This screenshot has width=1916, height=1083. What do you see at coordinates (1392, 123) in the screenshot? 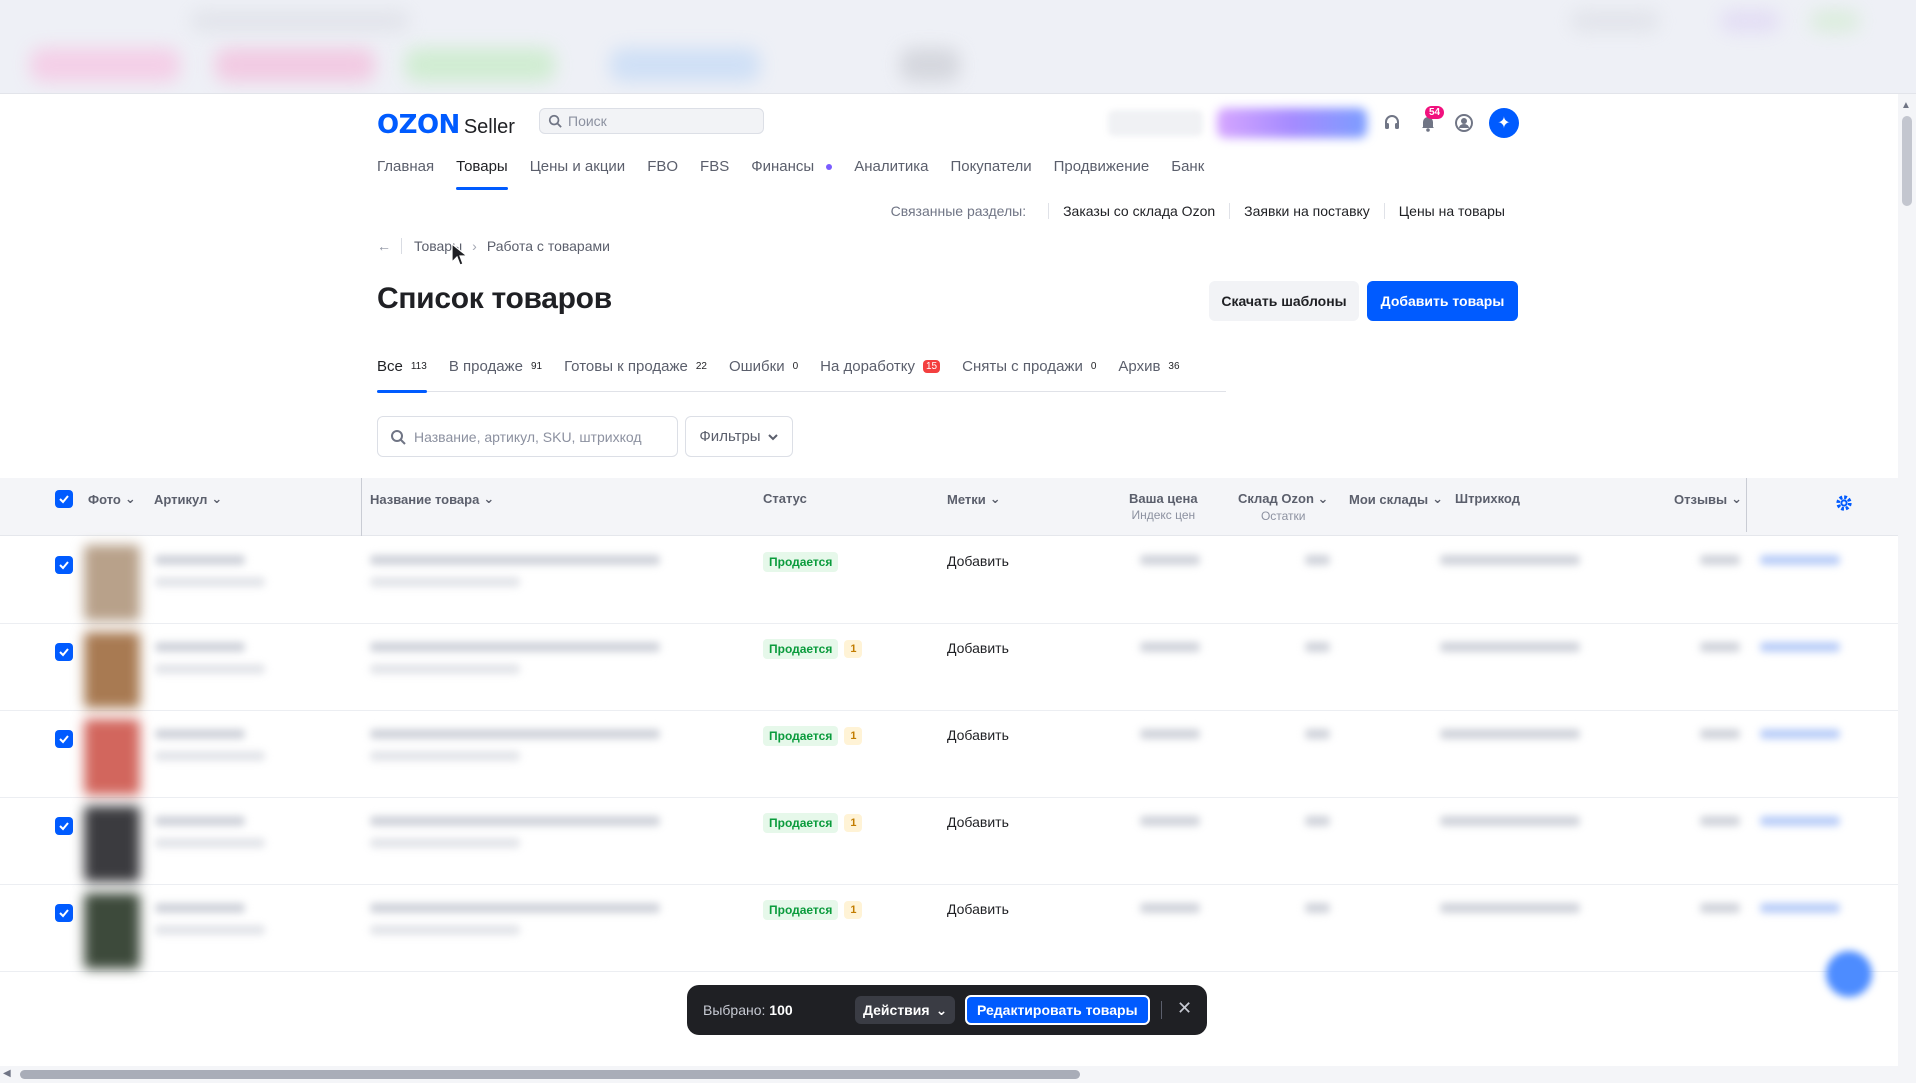
I see `support-icon` at bounding box center [1392, 123].